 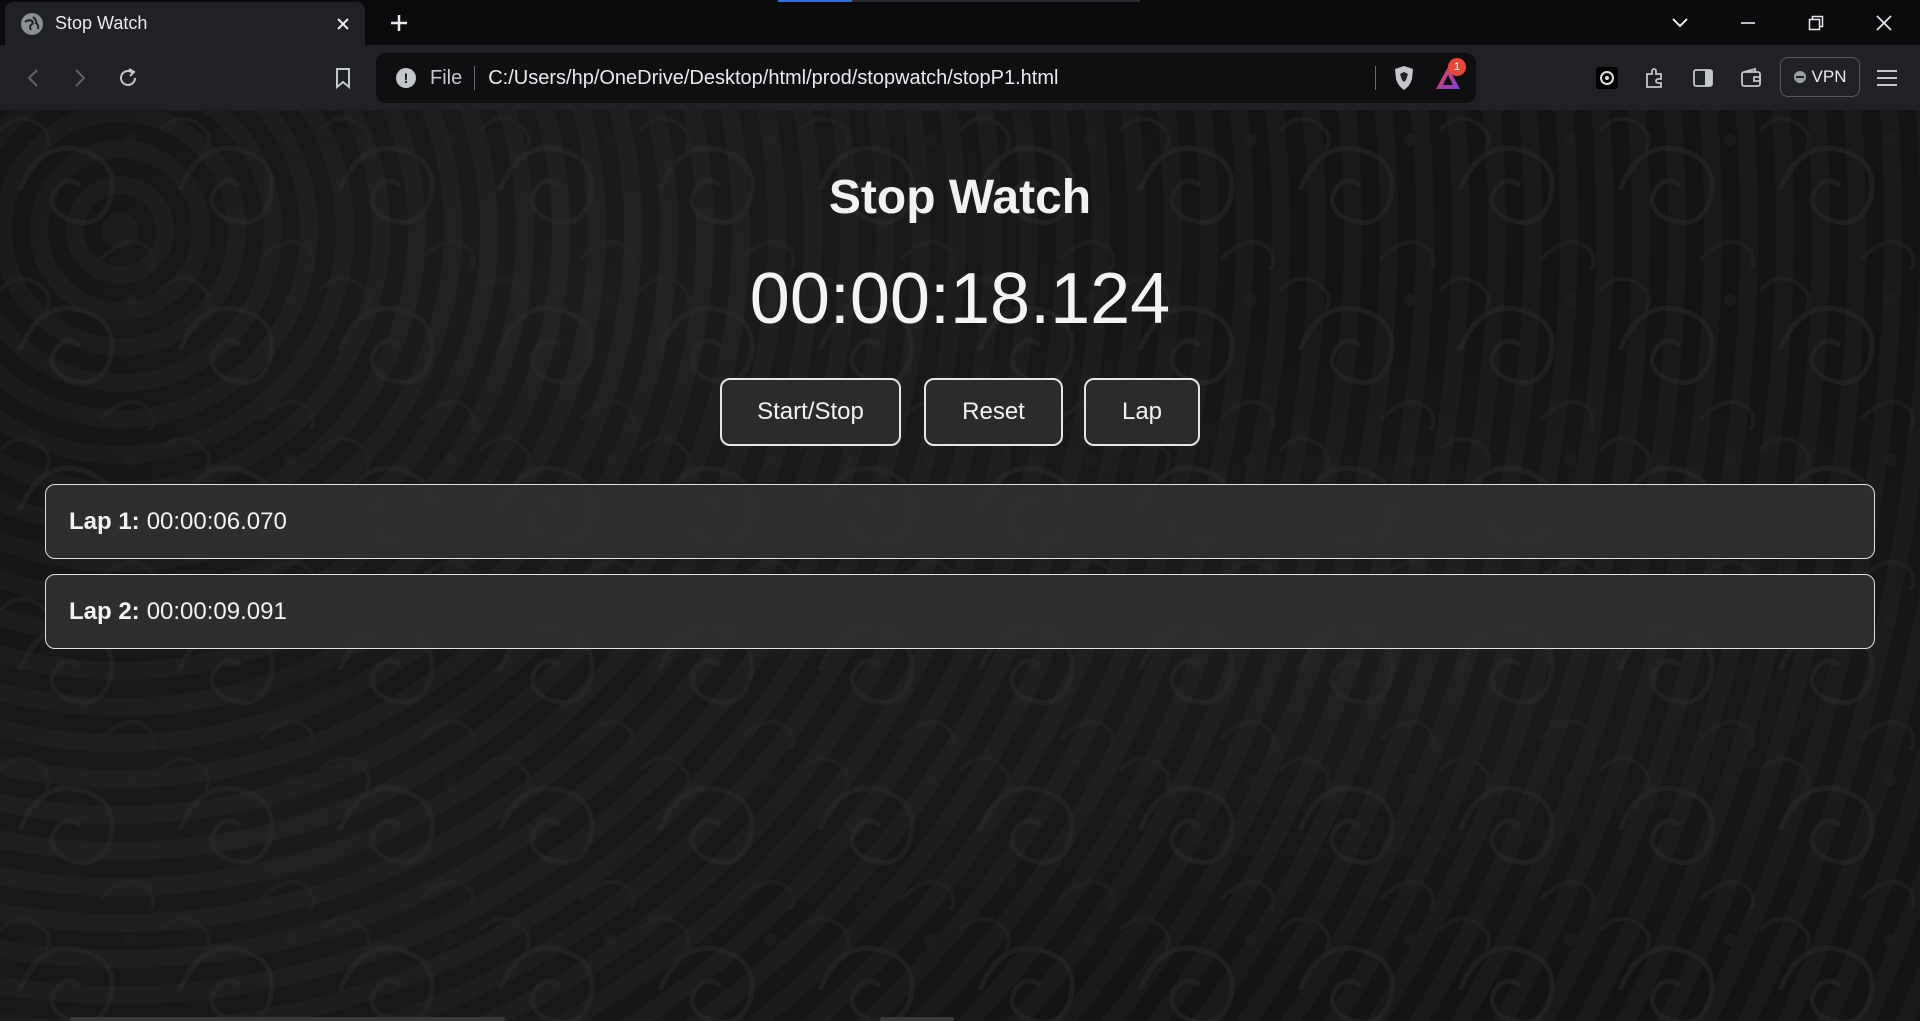 I want to click on extensions-puzzle-icon, so click(x=1655, y=78).